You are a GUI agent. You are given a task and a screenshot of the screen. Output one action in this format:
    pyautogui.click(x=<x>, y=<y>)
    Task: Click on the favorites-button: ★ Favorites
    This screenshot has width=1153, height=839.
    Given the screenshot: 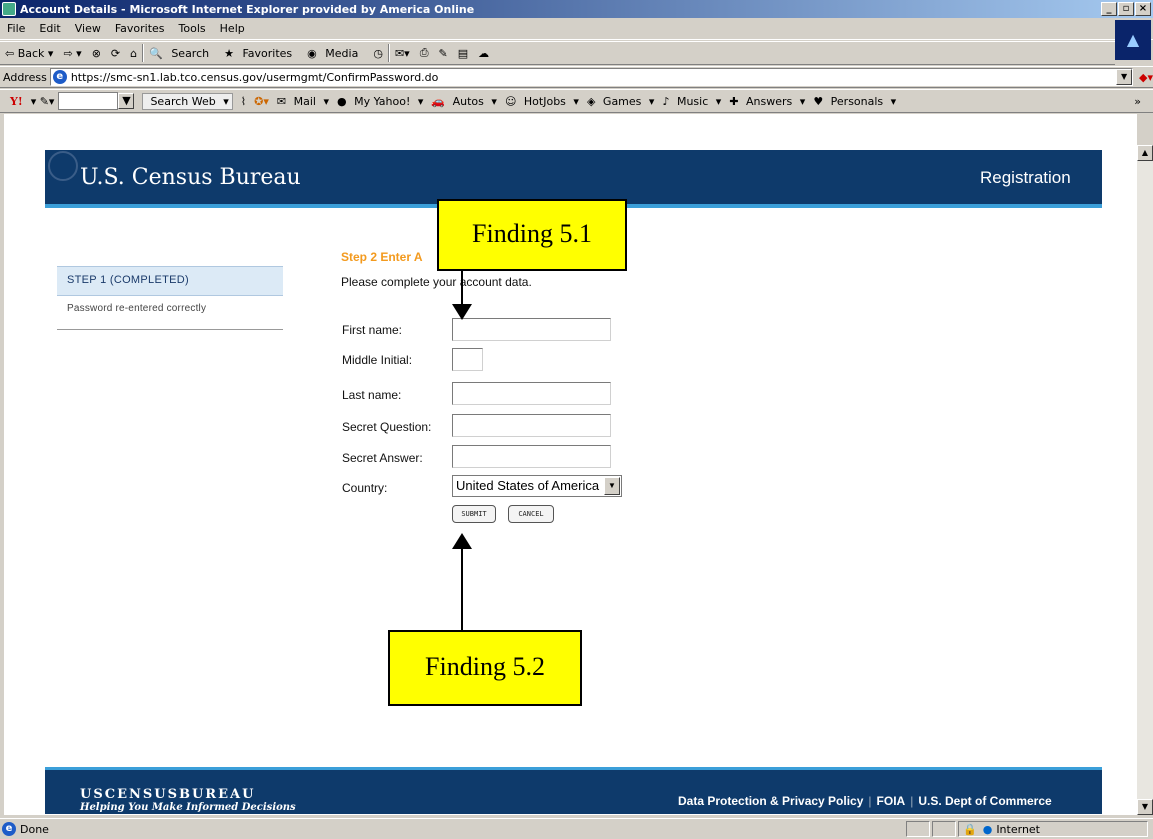 What is the action you would take?
    pyautogui.click(x=260, y=53)
    